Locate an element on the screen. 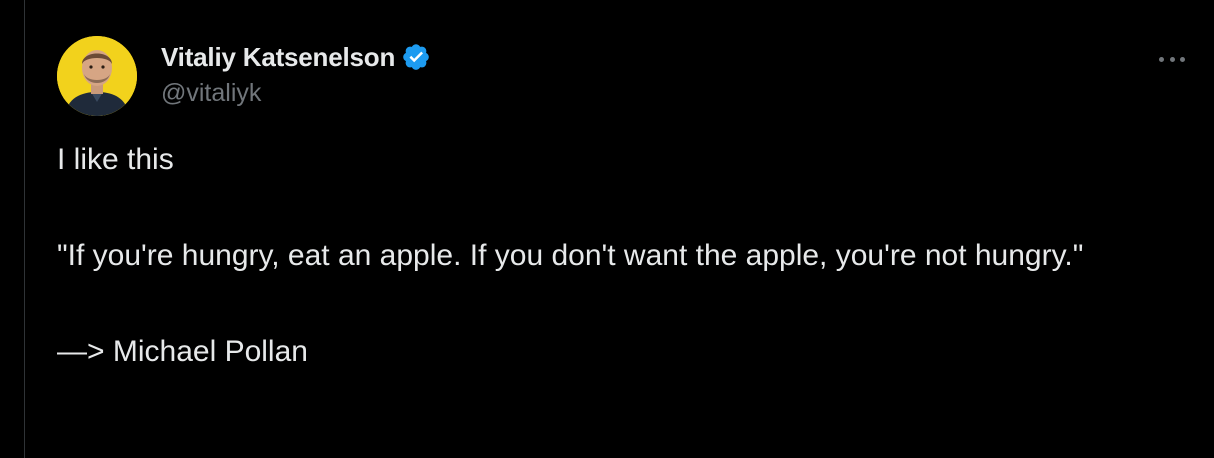  avatar is located at coordinates (97, 76).